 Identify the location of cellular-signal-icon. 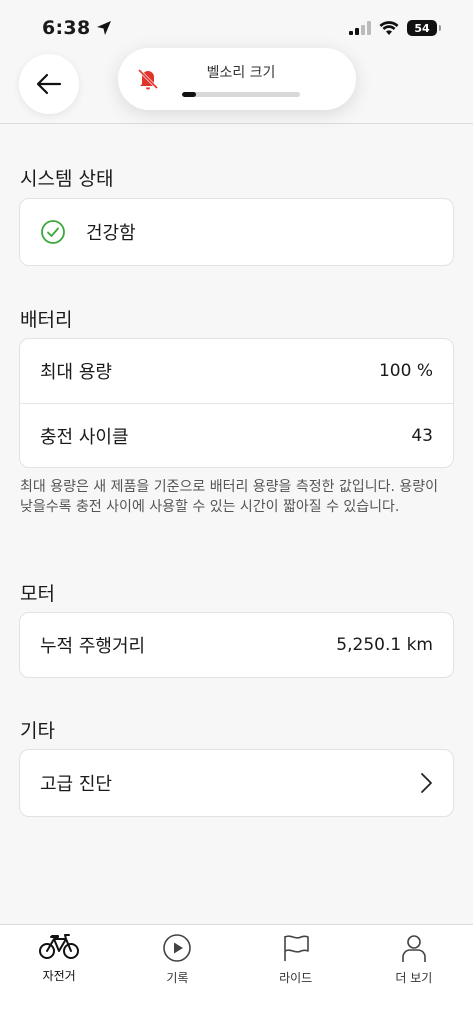
(360, 28).